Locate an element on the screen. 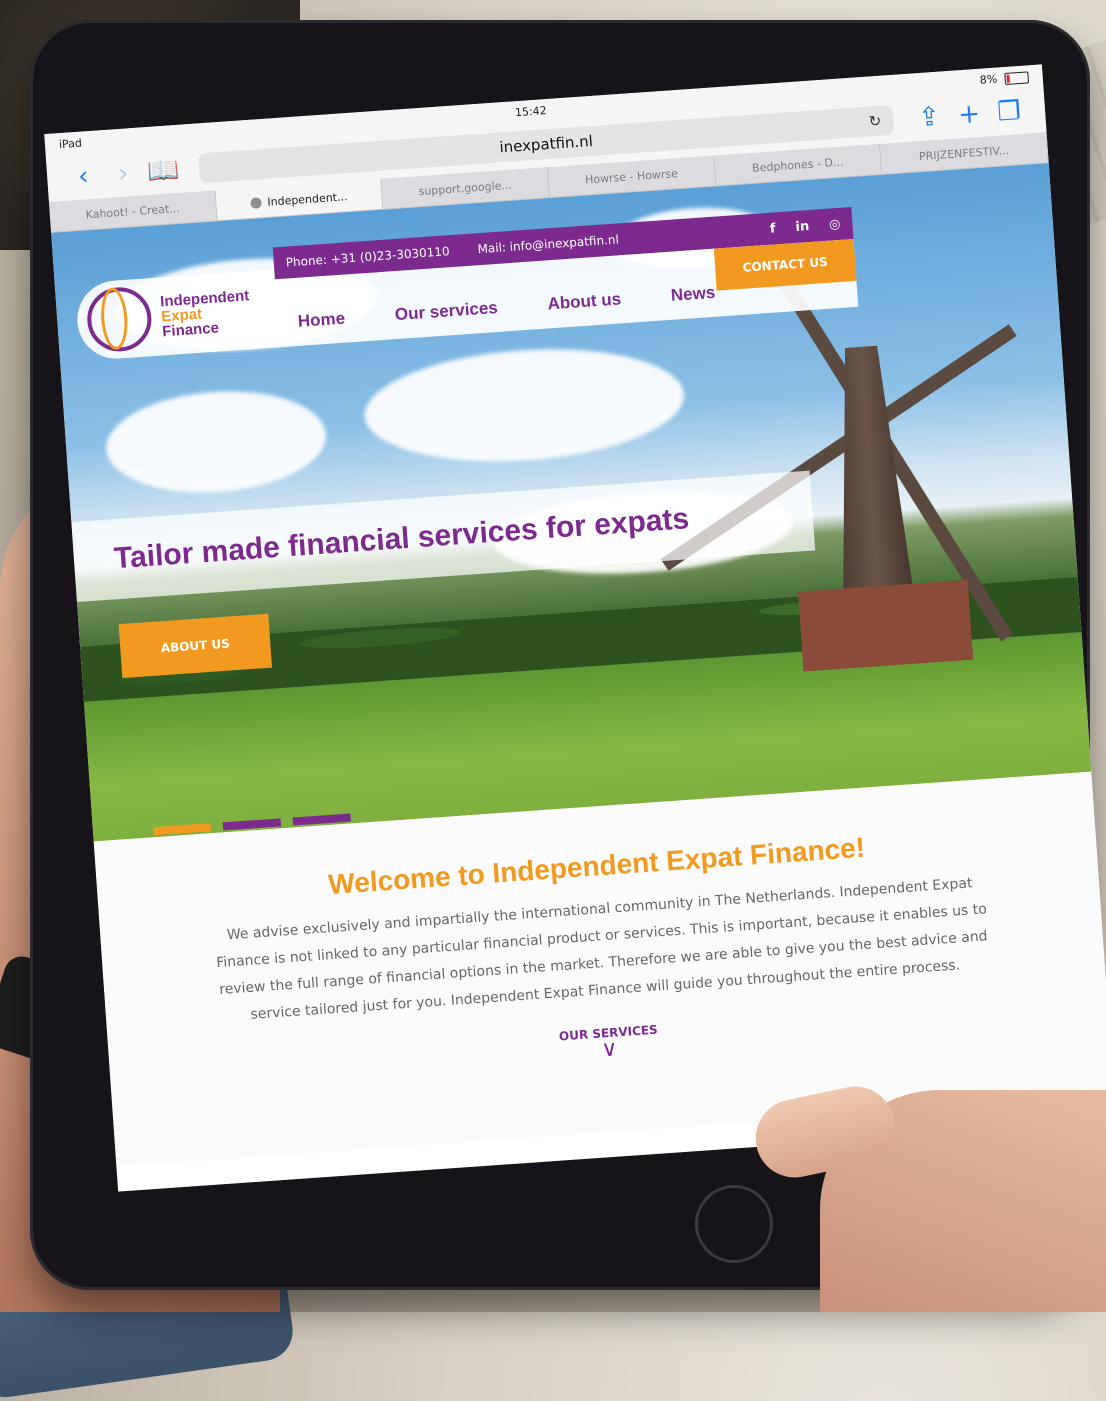  phone-link: Phone: +31 (0)23-3030110 is located at coordinates (367, 256).